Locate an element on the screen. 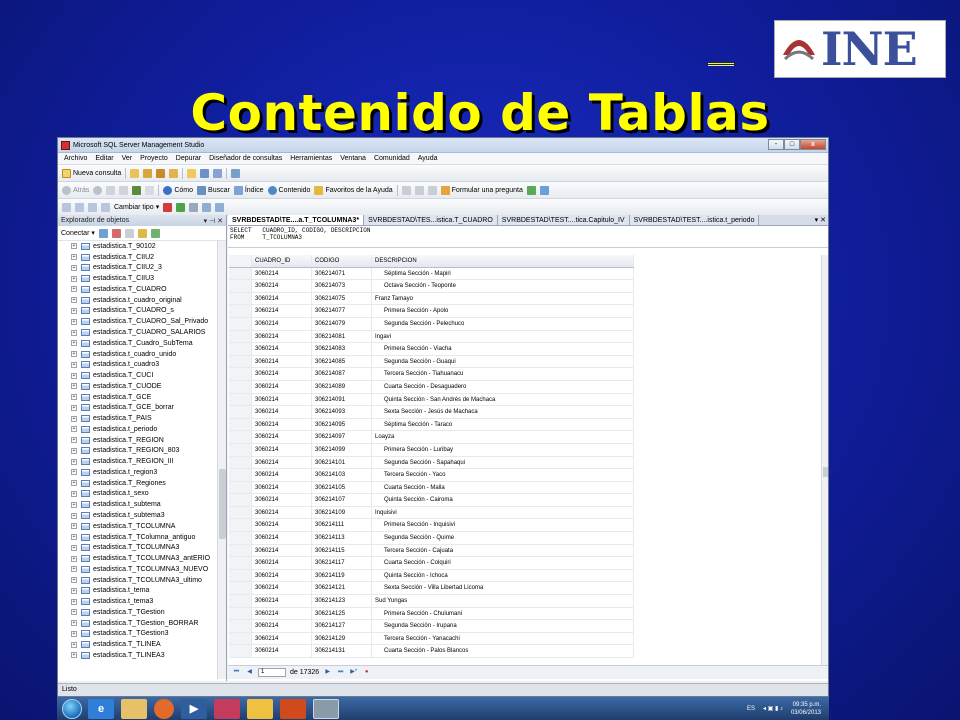 The height and width of the screenshot is (720, 960). tree-item-table: + estadistica.T_GCE_borrar is located at coordinates (142, 407).